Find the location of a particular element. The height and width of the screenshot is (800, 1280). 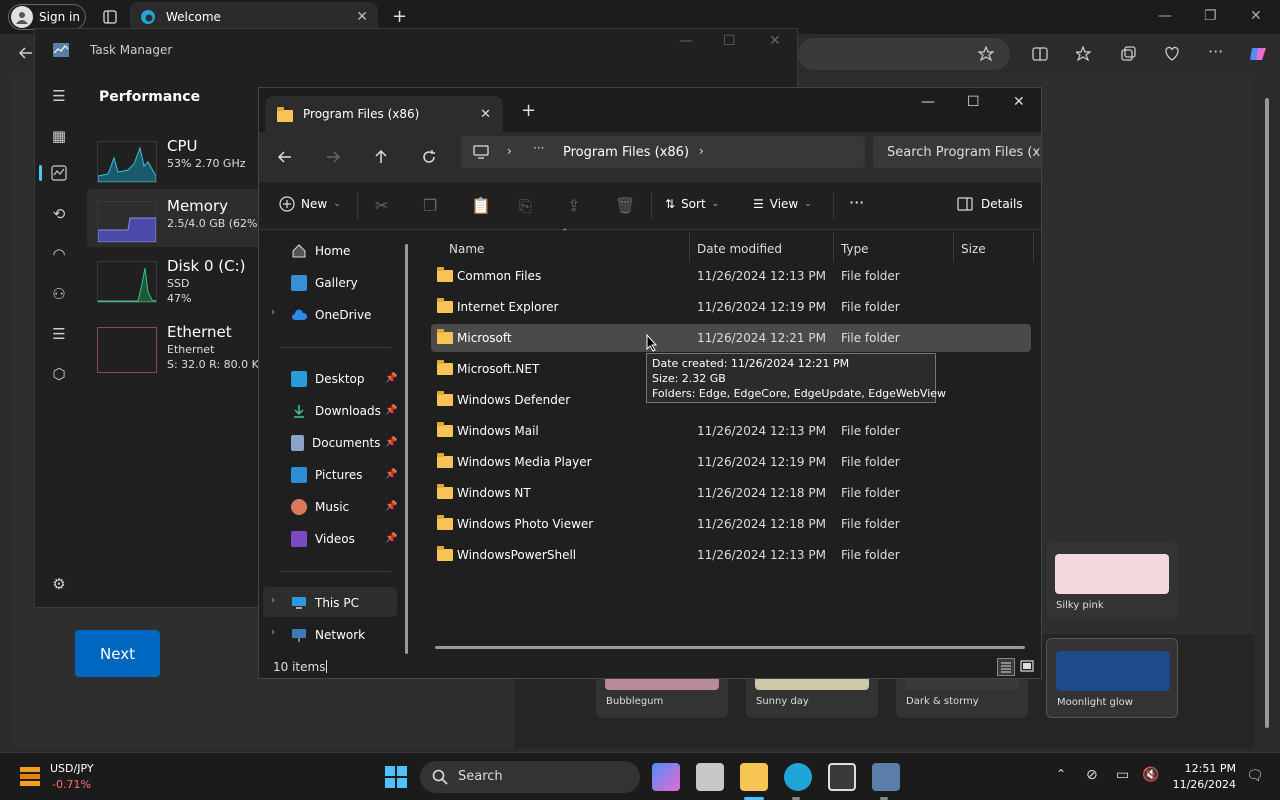

back-arrow-icon is located at coordinates (285, 157).